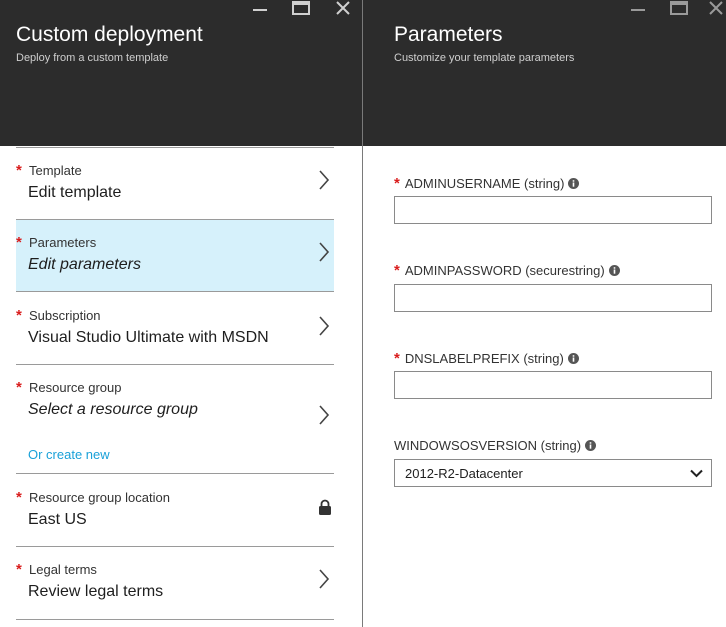 This screenshot has width=726, height=627. What do you see at coordinates (448, 34) in the screenshot?
I see `blade-title: Parameters` at bounding box center [448, 34].